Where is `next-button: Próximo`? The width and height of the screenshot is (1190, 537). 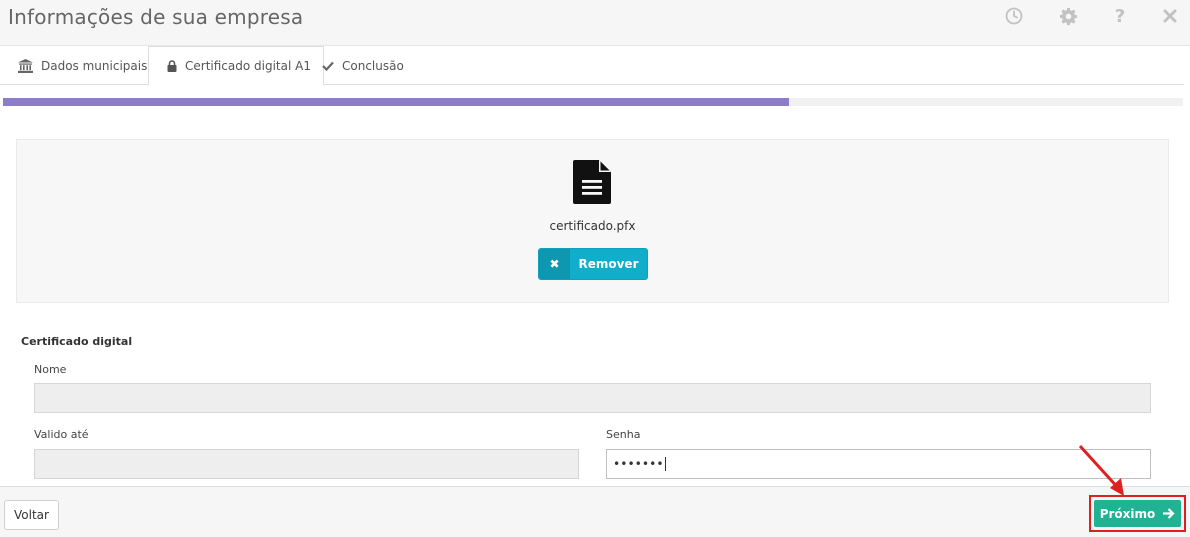 next-button: Próximo is located at coordinates (1137, 513).